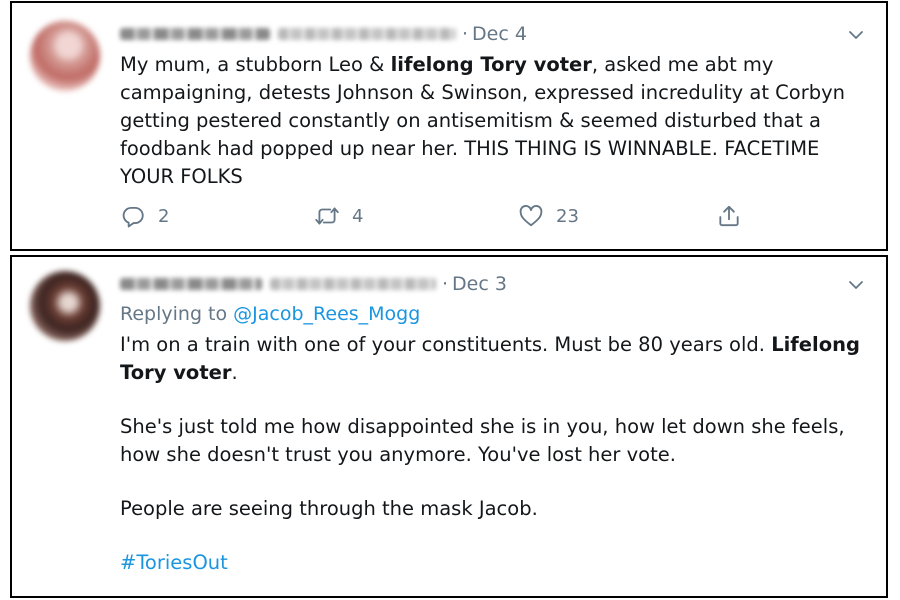 Image resolution: width=900 pixels, height=600 pixels. I want to click on heart-icon, so click(531, 216).